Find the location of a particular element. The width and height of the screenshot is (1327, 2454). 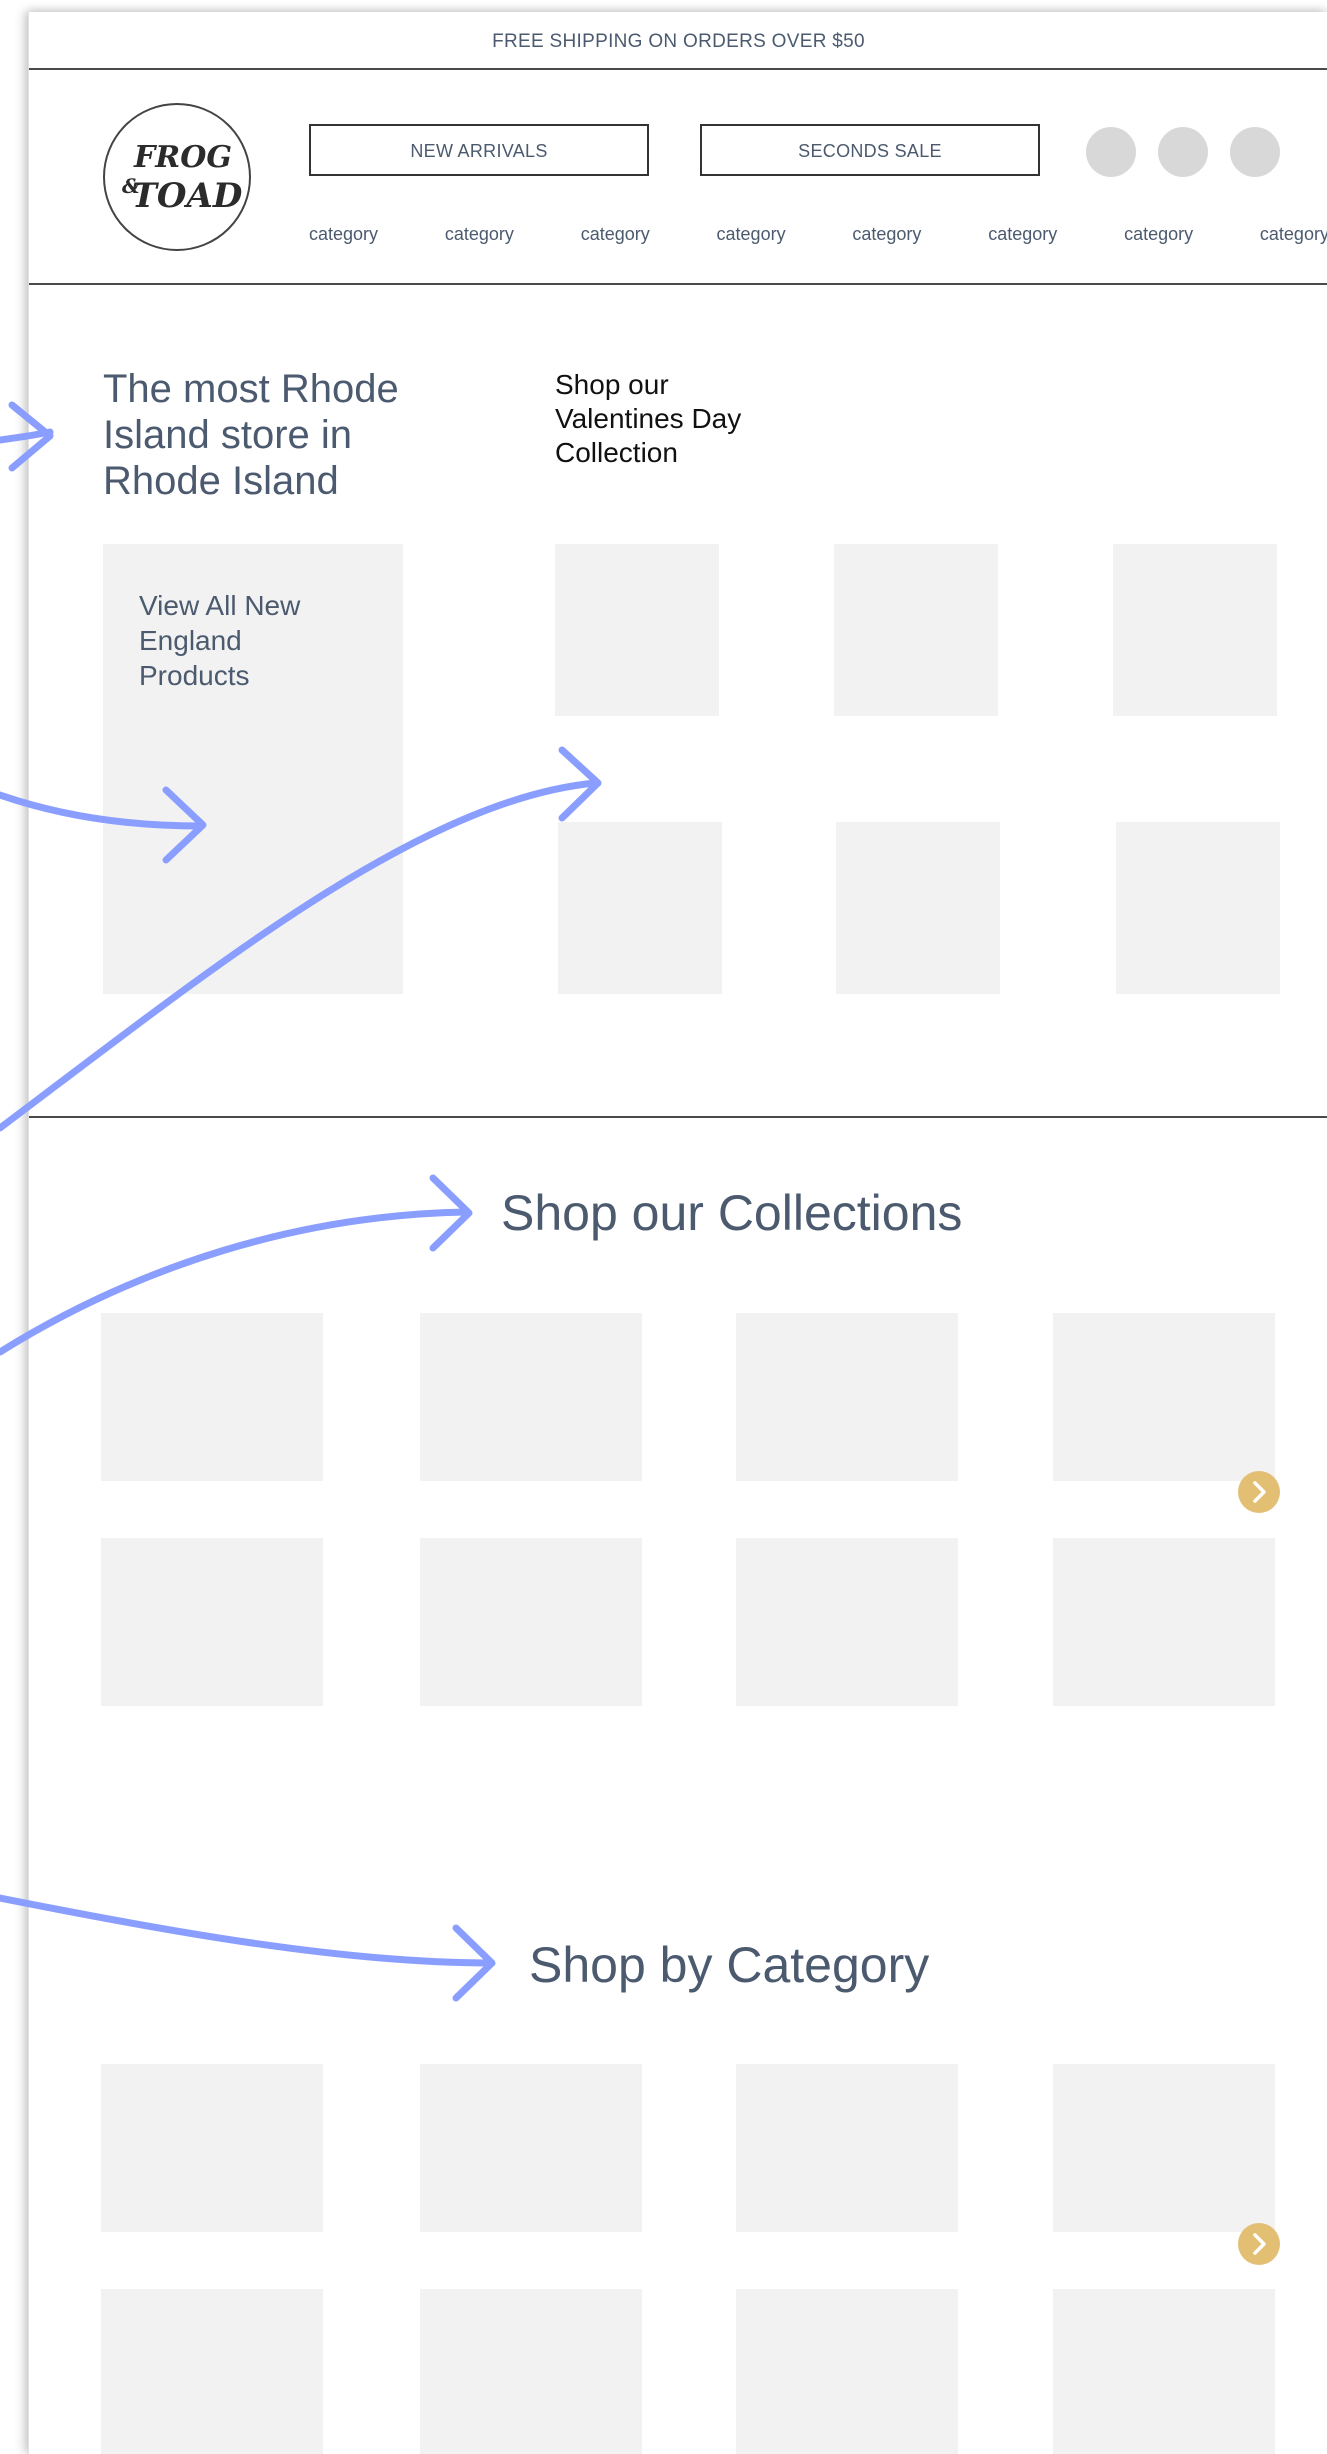

search-icon is located at coordinates (1183, 152).